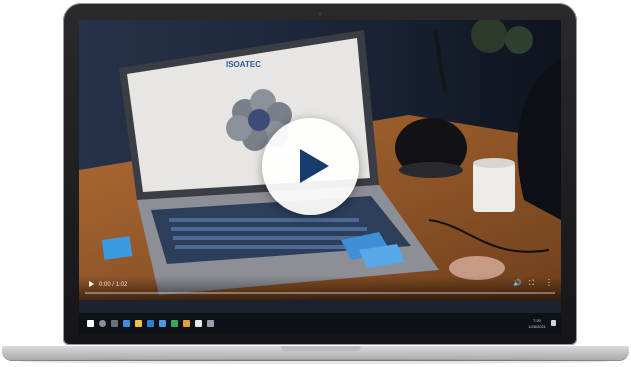 The width and height of the screenshot is (631, 367). What do you see at coordinates (320, 14) in the screenshot?
I see `webcam-icon` at bounding box center [320, 14].